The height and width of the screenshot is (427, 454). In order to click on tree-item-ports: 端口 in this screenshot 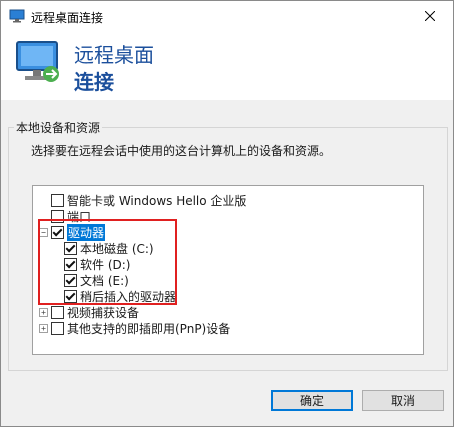, I will do `click(71, 216)`.